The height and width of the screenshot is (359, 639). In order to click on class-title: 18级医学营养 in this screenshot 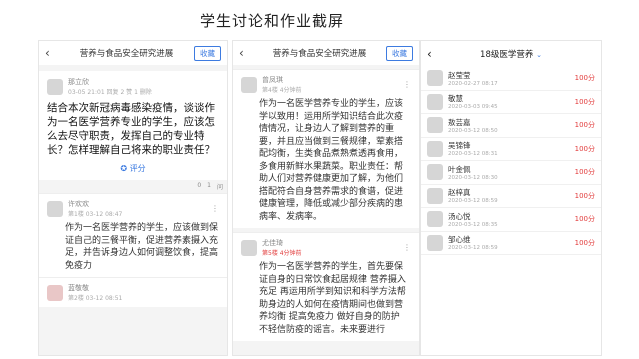, I will do `click(507, 55)`.